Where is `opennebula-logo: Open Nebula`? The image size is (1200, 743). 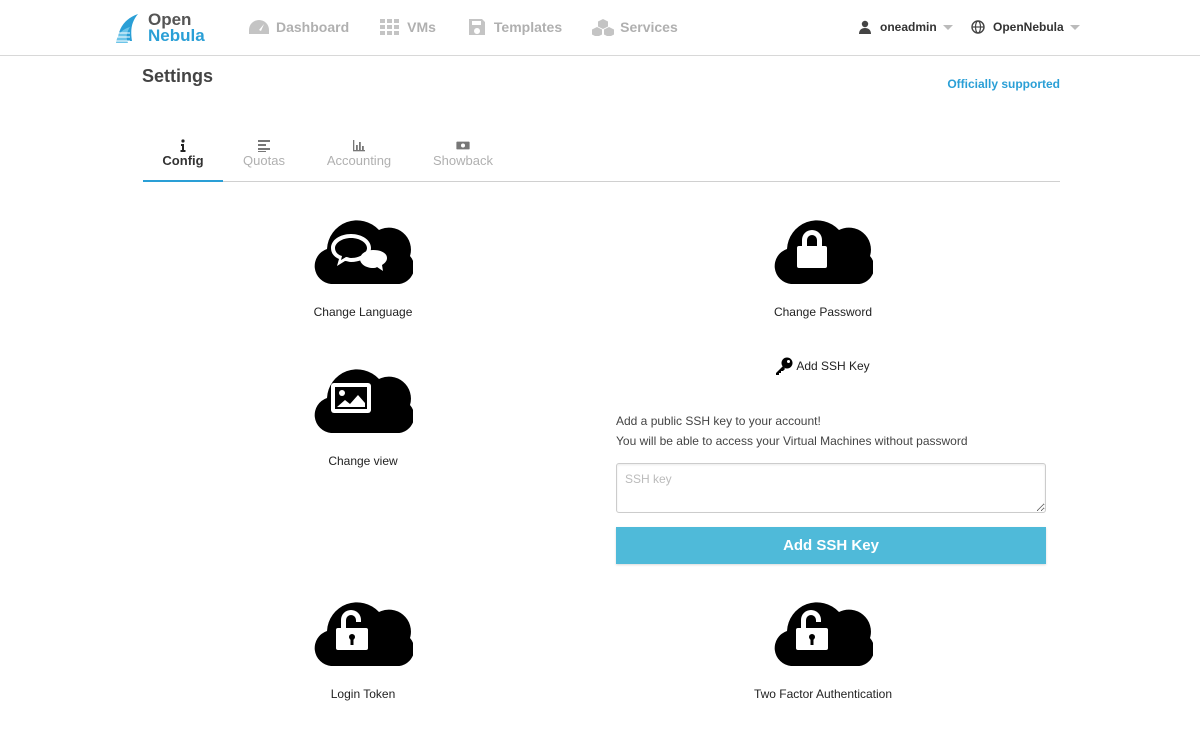
opennebula-logo: Open Nebula is located at coordinates (164, 28).